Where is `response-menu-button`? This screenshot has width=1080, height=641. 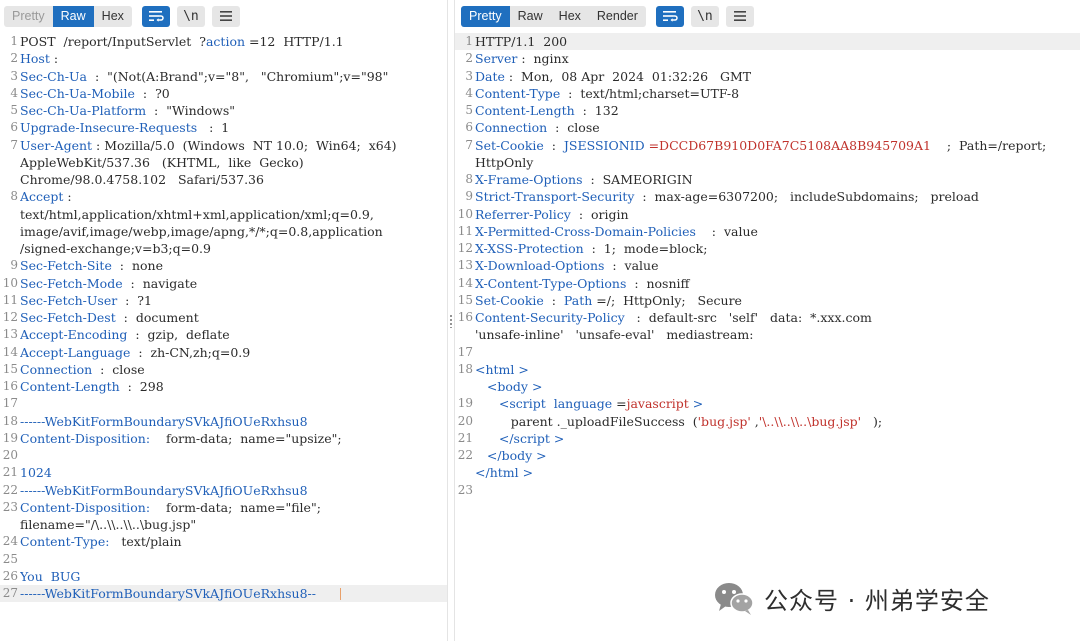 response-menu-button is located at coordinates (739, 16).